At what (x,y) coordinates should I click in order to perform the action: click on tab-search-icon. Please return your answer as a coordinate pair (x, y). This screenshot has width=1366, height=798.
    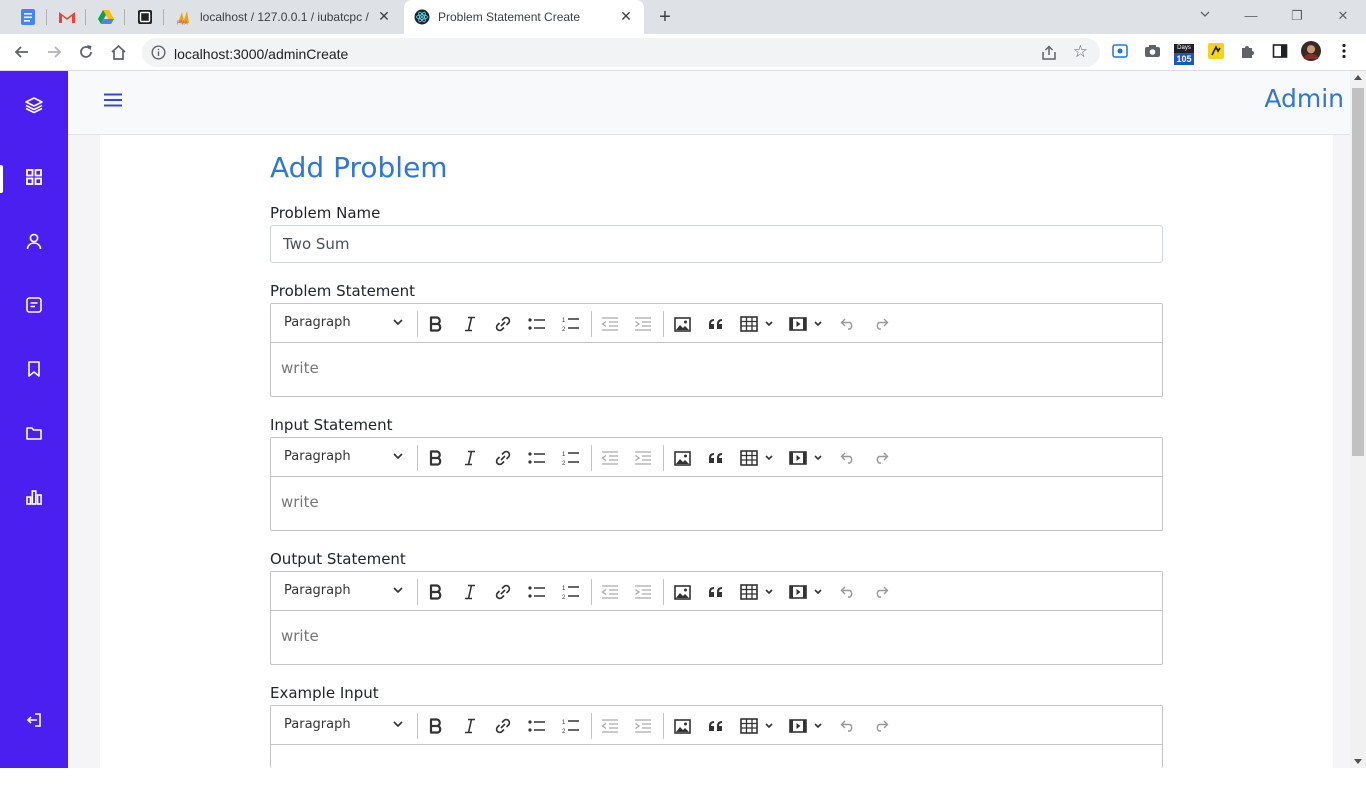
    Looking at the image, I should click on (1205, 16).